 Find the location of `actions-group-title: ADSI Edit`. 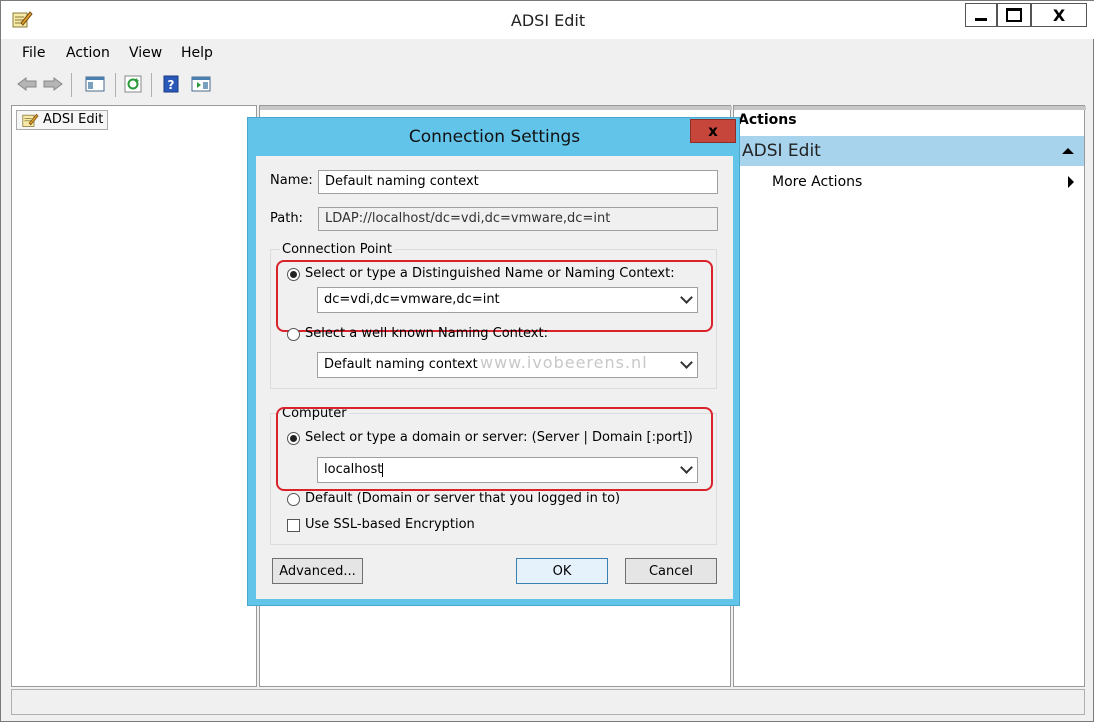

actions-group-title: ADSI Edit is located at coordinates (781, 151).